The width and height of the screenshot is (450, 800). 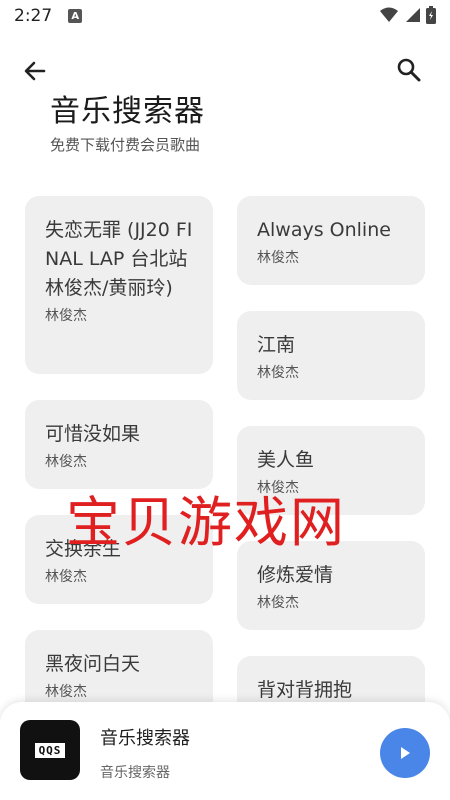 What do you see at coordinates (93, 434) in the screenshot?
I see `song-title: 可惜没如果` at bounding box center [93, 434].